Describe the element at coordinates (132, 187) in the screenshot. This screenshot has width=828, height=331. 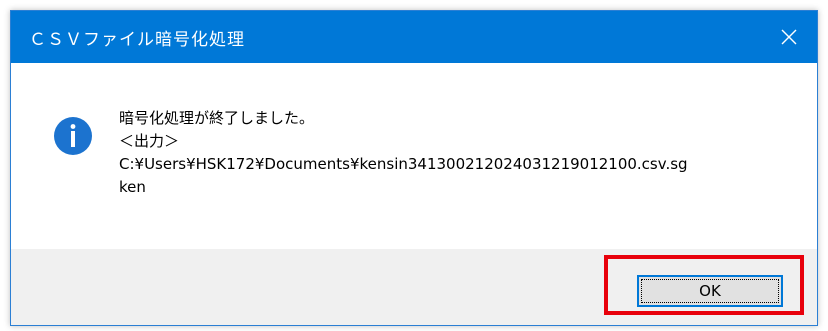
I see `message-line-path-continued: ken` at that location.